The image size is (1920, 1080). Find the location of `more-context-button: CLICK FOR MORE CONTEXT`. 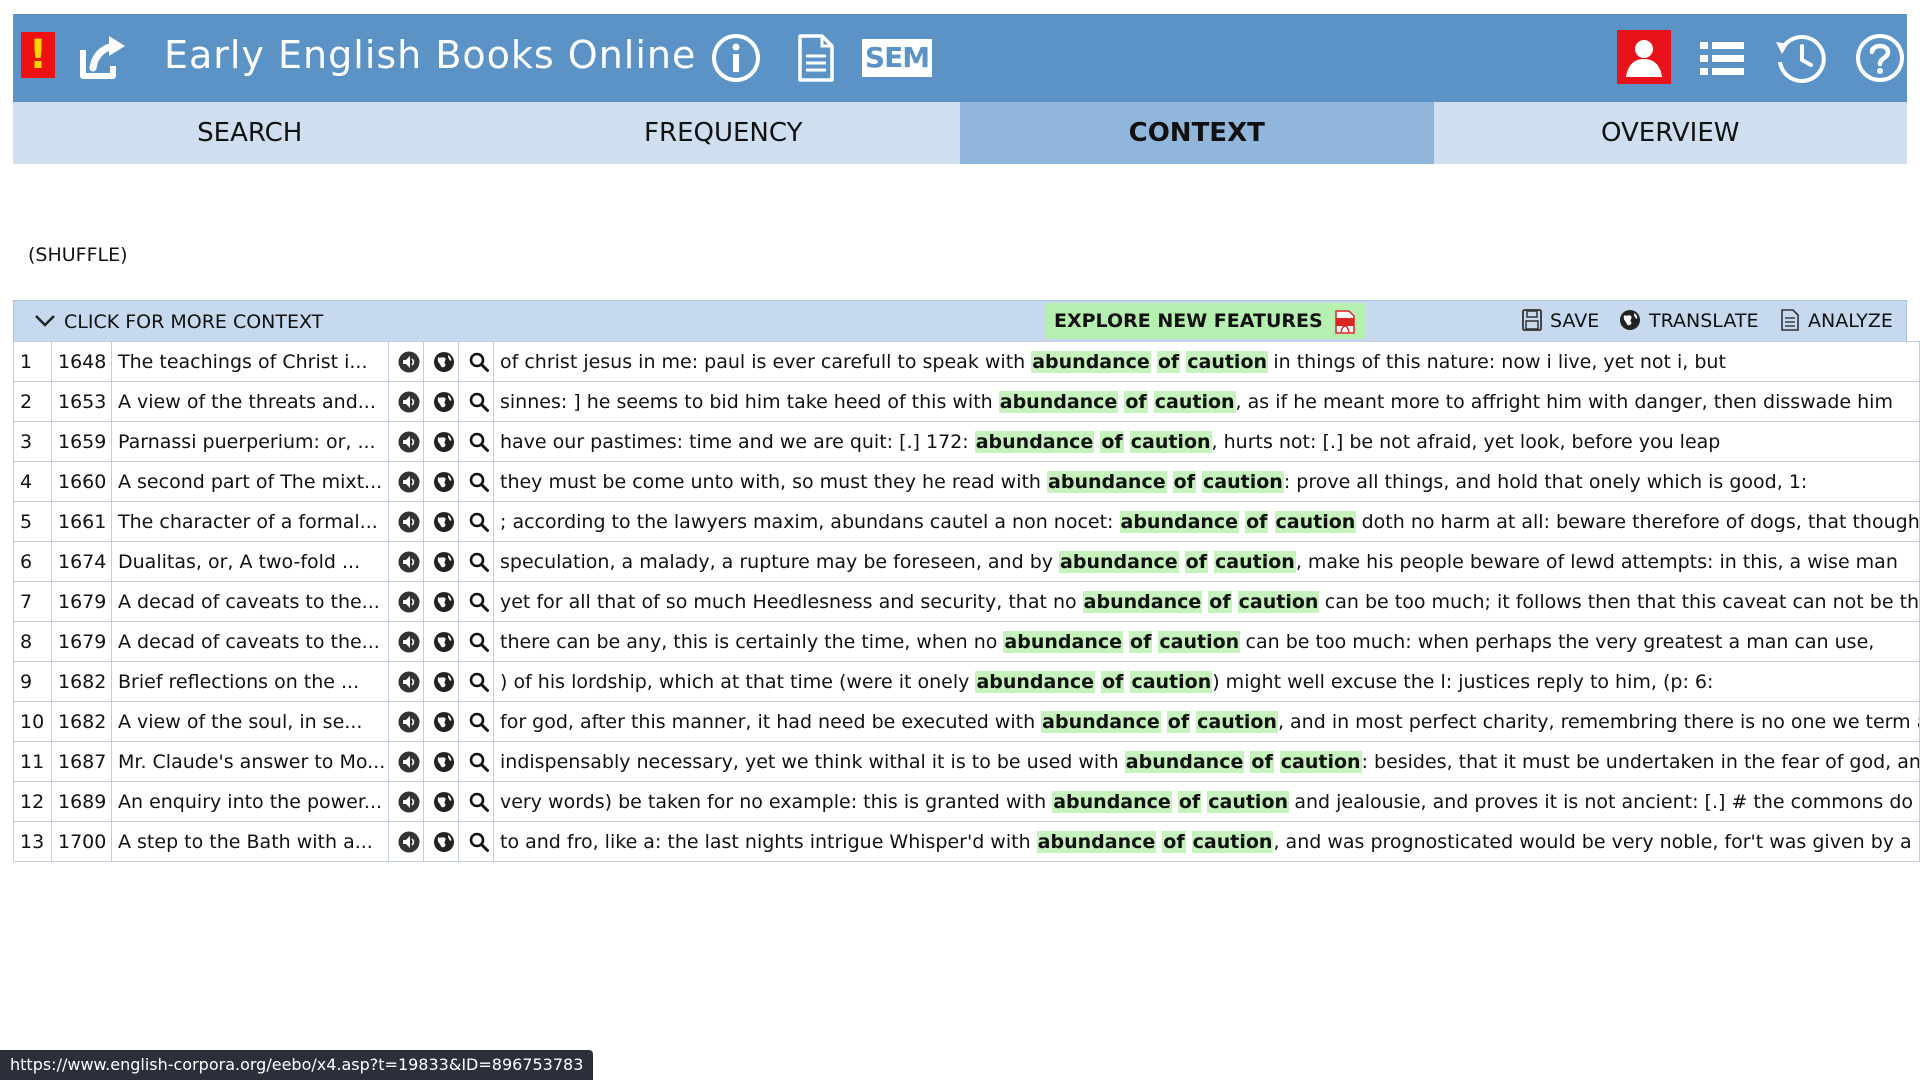

more-context-button: CLICK FOR MORE CONTEXT is located at coordinates (178, 321).